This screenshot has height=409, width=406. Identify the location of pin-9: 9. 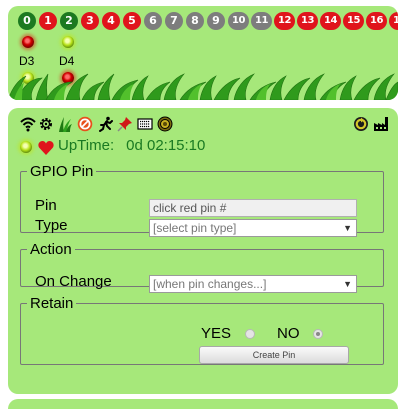
(216, 21).